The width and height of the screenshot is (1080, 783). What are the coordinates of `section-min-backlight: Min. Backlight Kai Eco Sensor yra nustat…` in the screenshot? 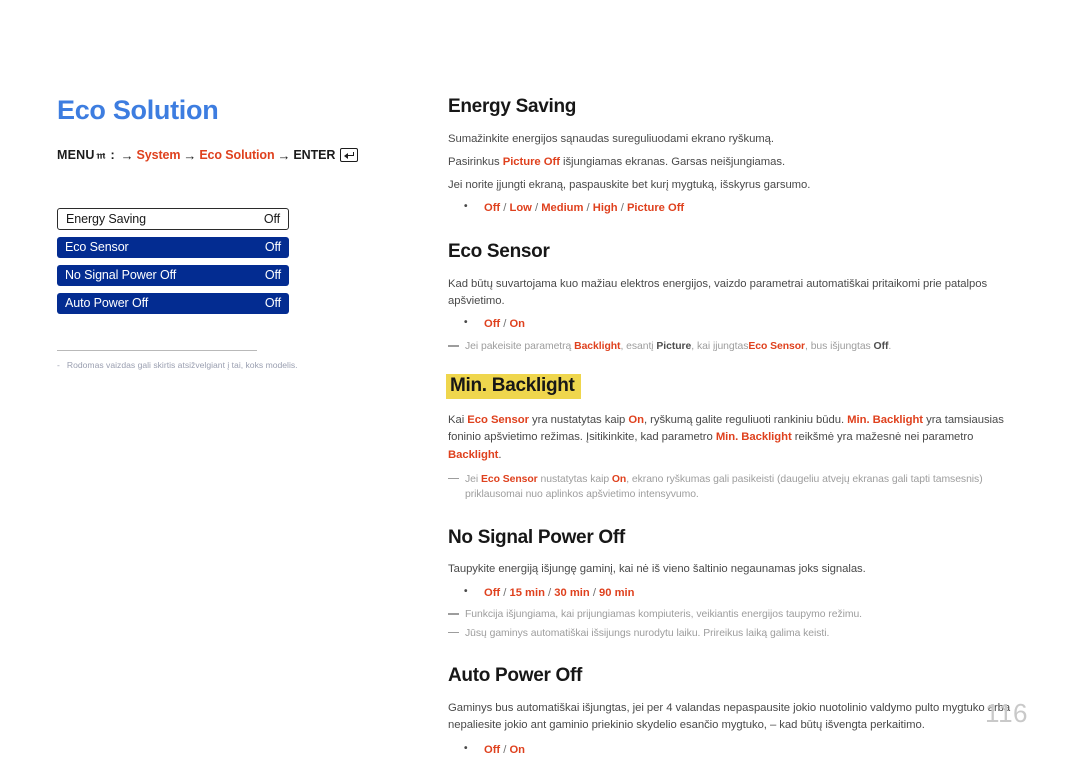 It's located at (737, 438).